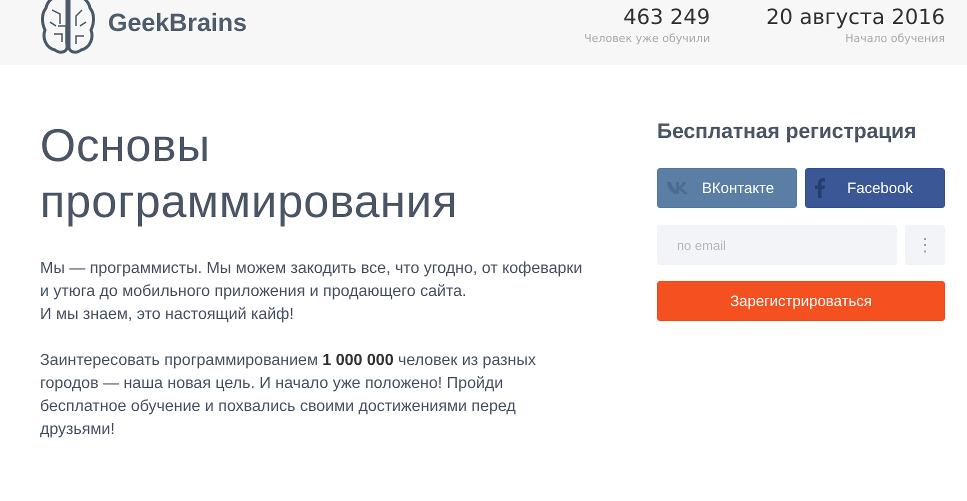 Image resolution: width=967 pixels, height=501 pixels. I want to click on more-button: ⋮, so click(925, 245).